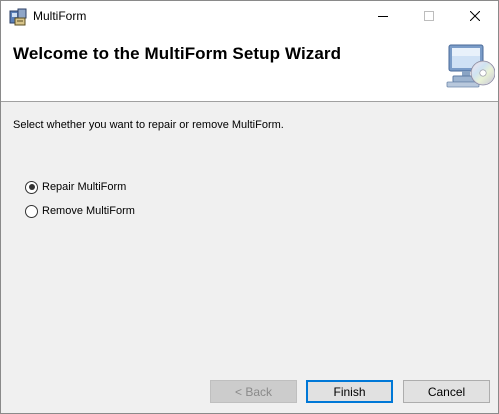 This screenshot has width=499, height=414. I want to click on close-icon, so click(475, 16).